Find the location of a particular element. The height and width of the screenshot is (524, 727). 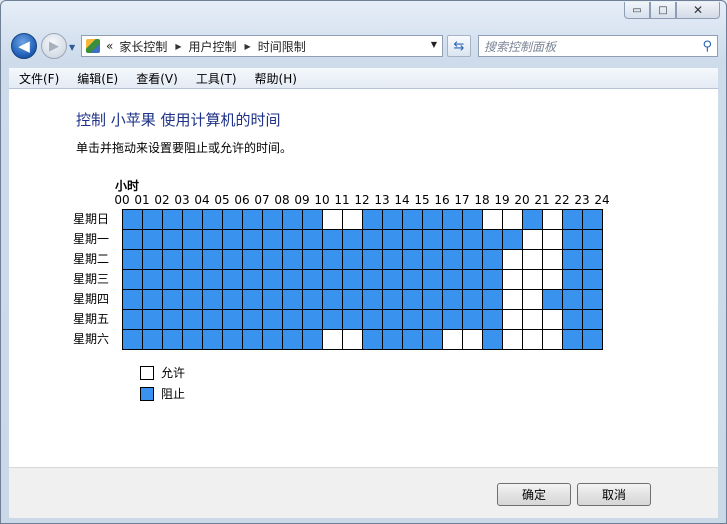

address-bar: « 家长控制 ▶ 用户控制 ▶ 时间限制 ▼ is located at coordinates (262, 46).